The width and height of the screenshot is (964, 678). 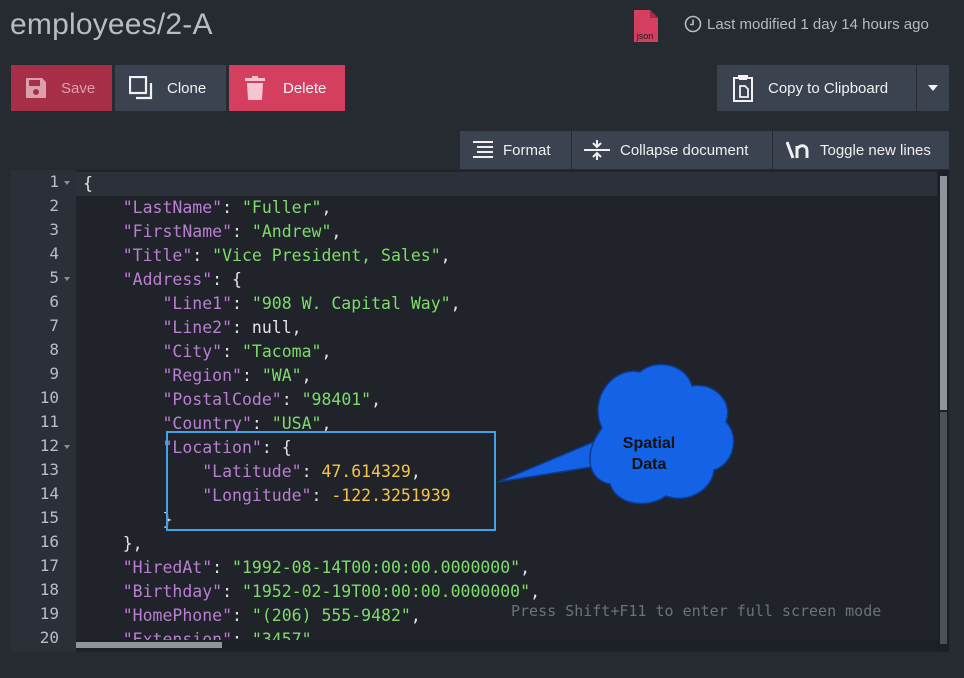 I want to click on line-number: 12, so click(x=49, y=445).